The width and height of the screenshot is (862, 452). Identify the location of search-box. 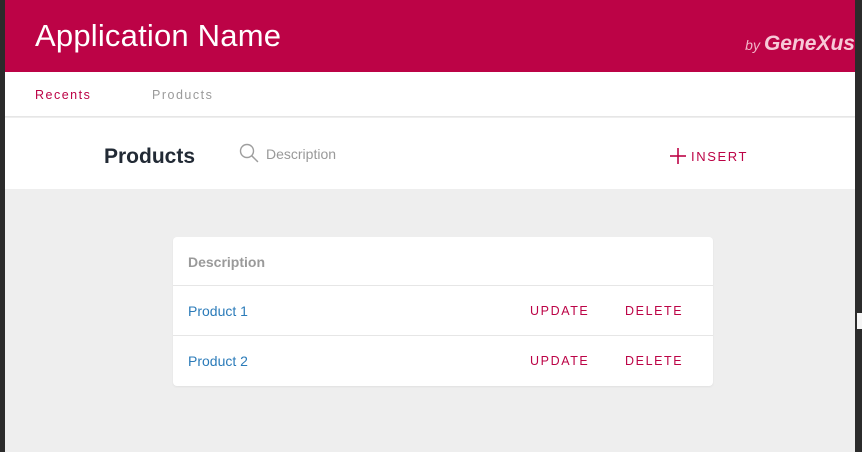
(388, 154).